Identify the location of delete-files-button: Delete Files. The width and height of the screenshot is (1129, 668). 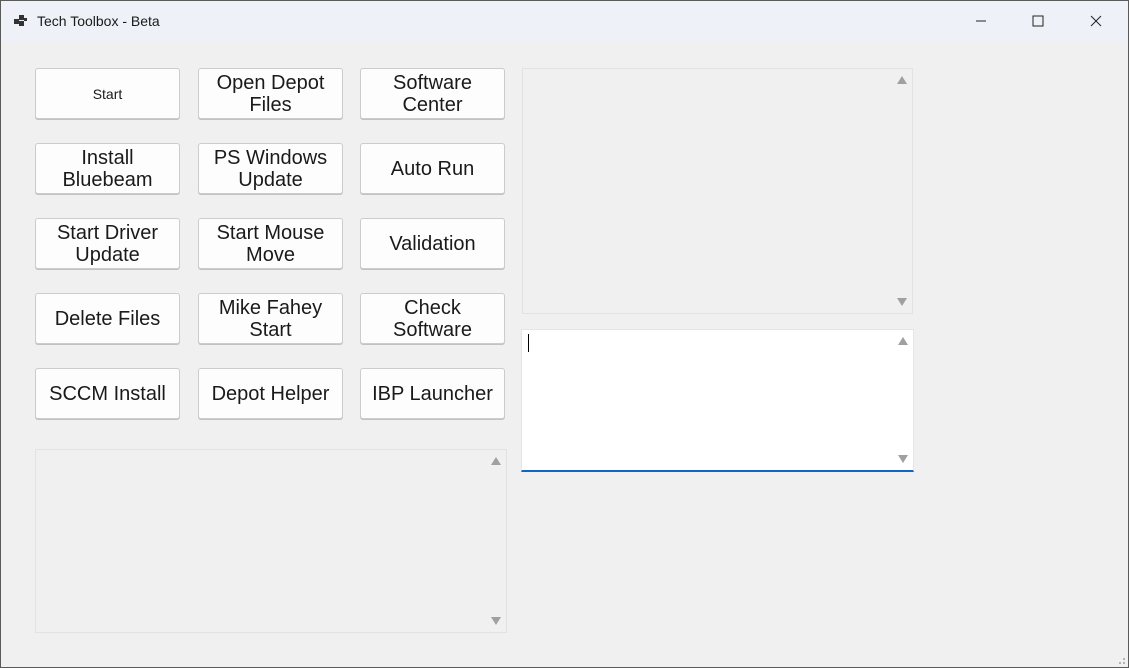
(107, 318).